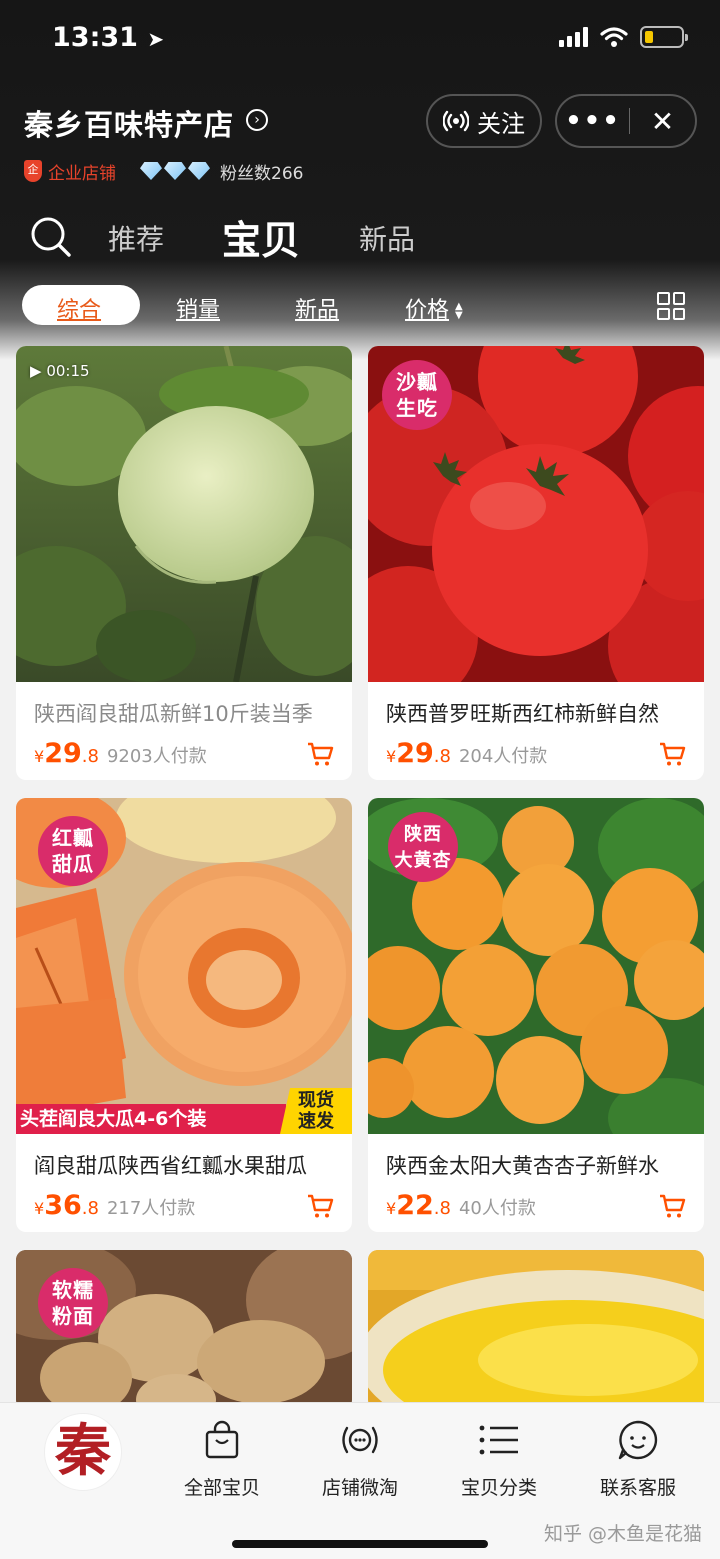  I want to click on product-price: ¥ 29 .8 204人付款, so click(466, 753).